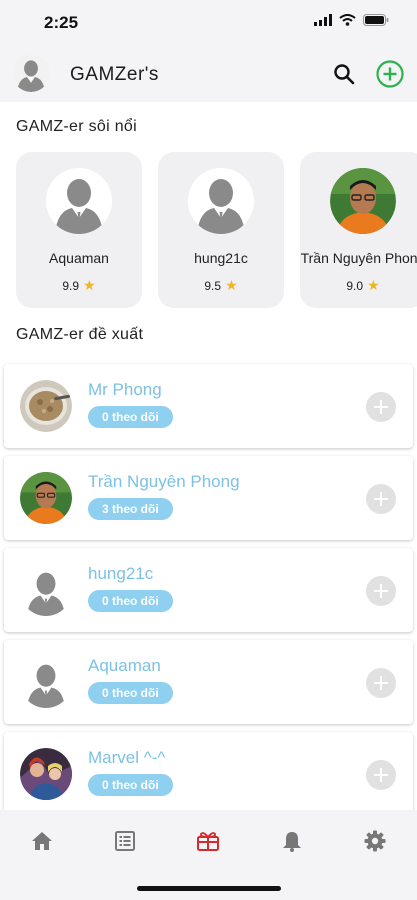  I want to click on hot-user-rating: 9.5 ★, so click(221, 285).